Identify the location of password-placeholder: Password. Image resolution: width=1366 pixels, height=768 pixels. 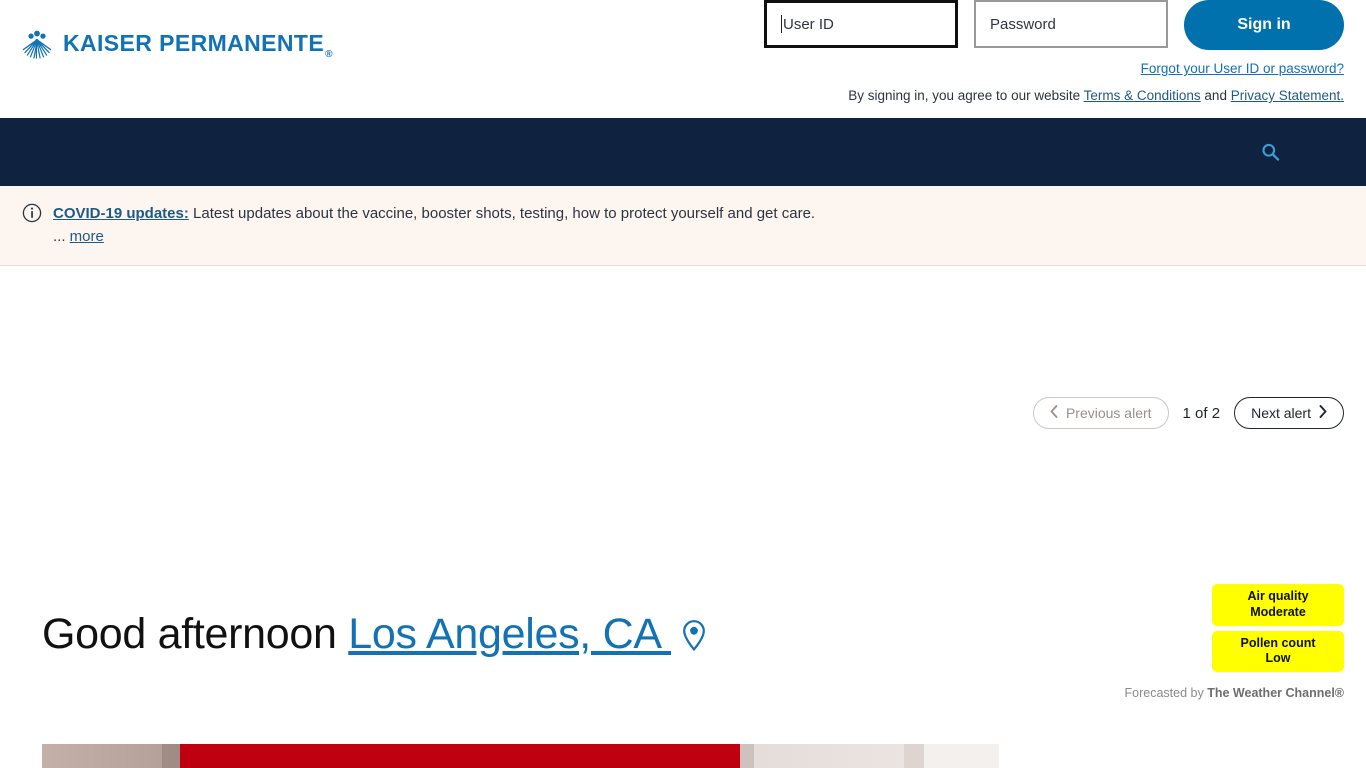
(1023, 24).